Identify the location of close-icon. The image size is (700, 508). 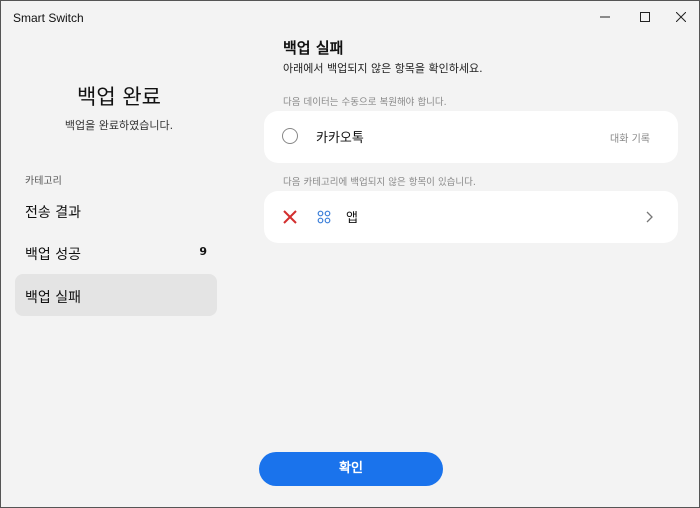
(681, 17).